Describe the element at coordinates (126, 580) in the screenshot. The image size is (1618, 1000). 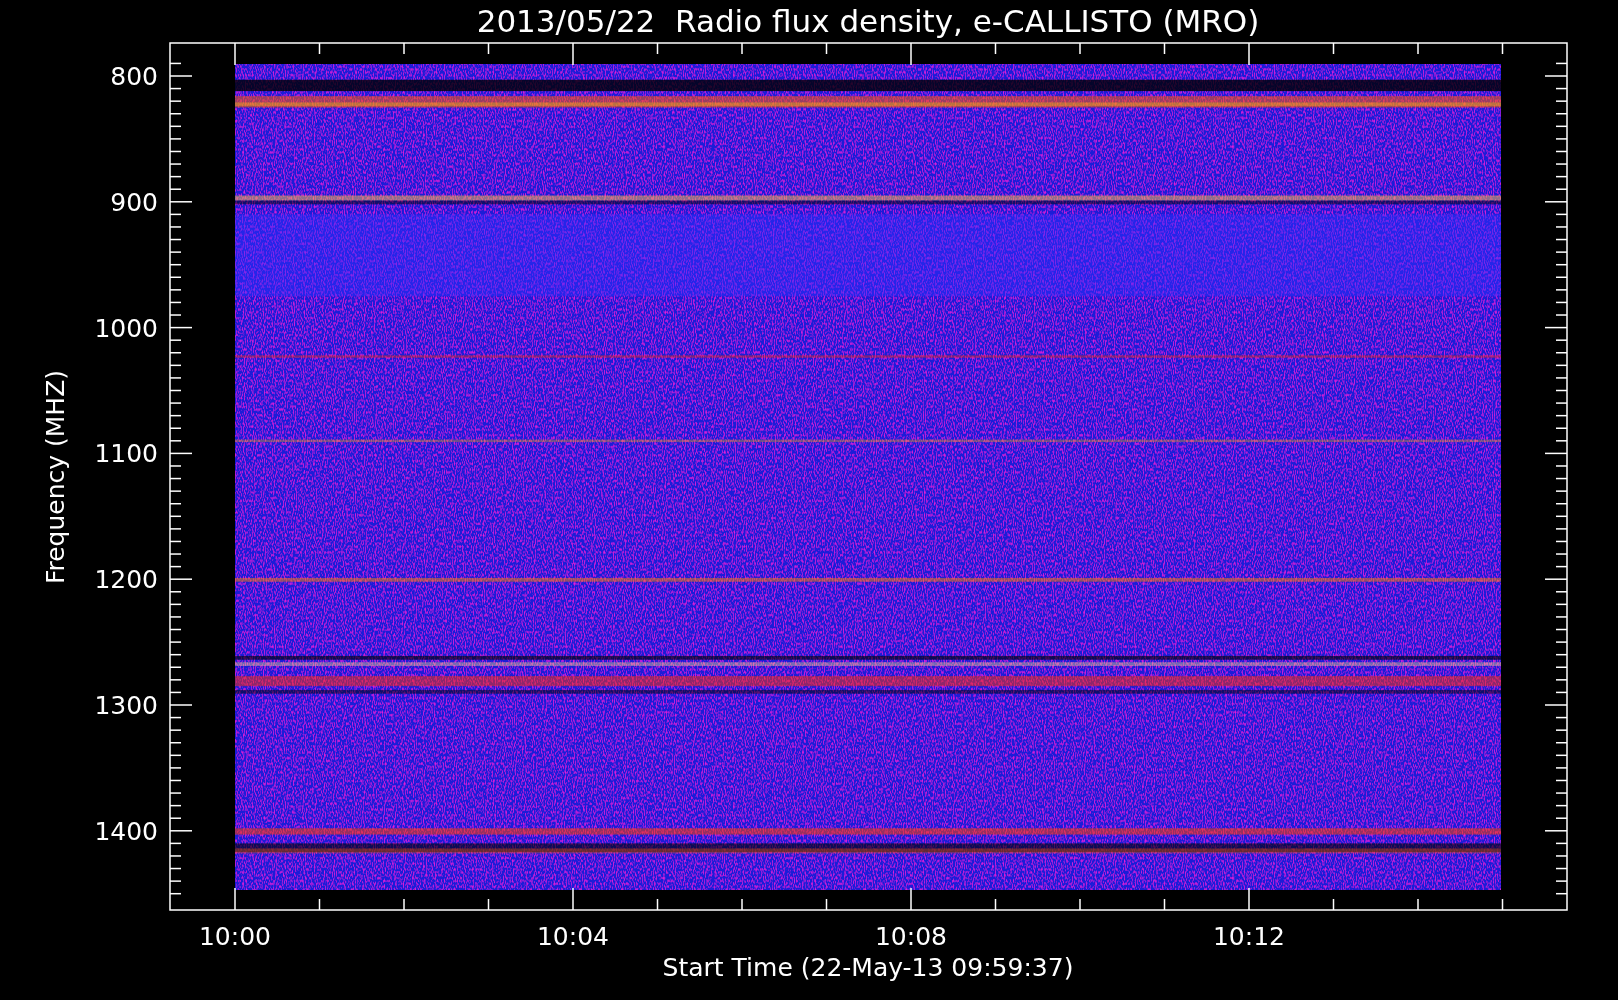
I see `y-tick-label: 1200` at that location.